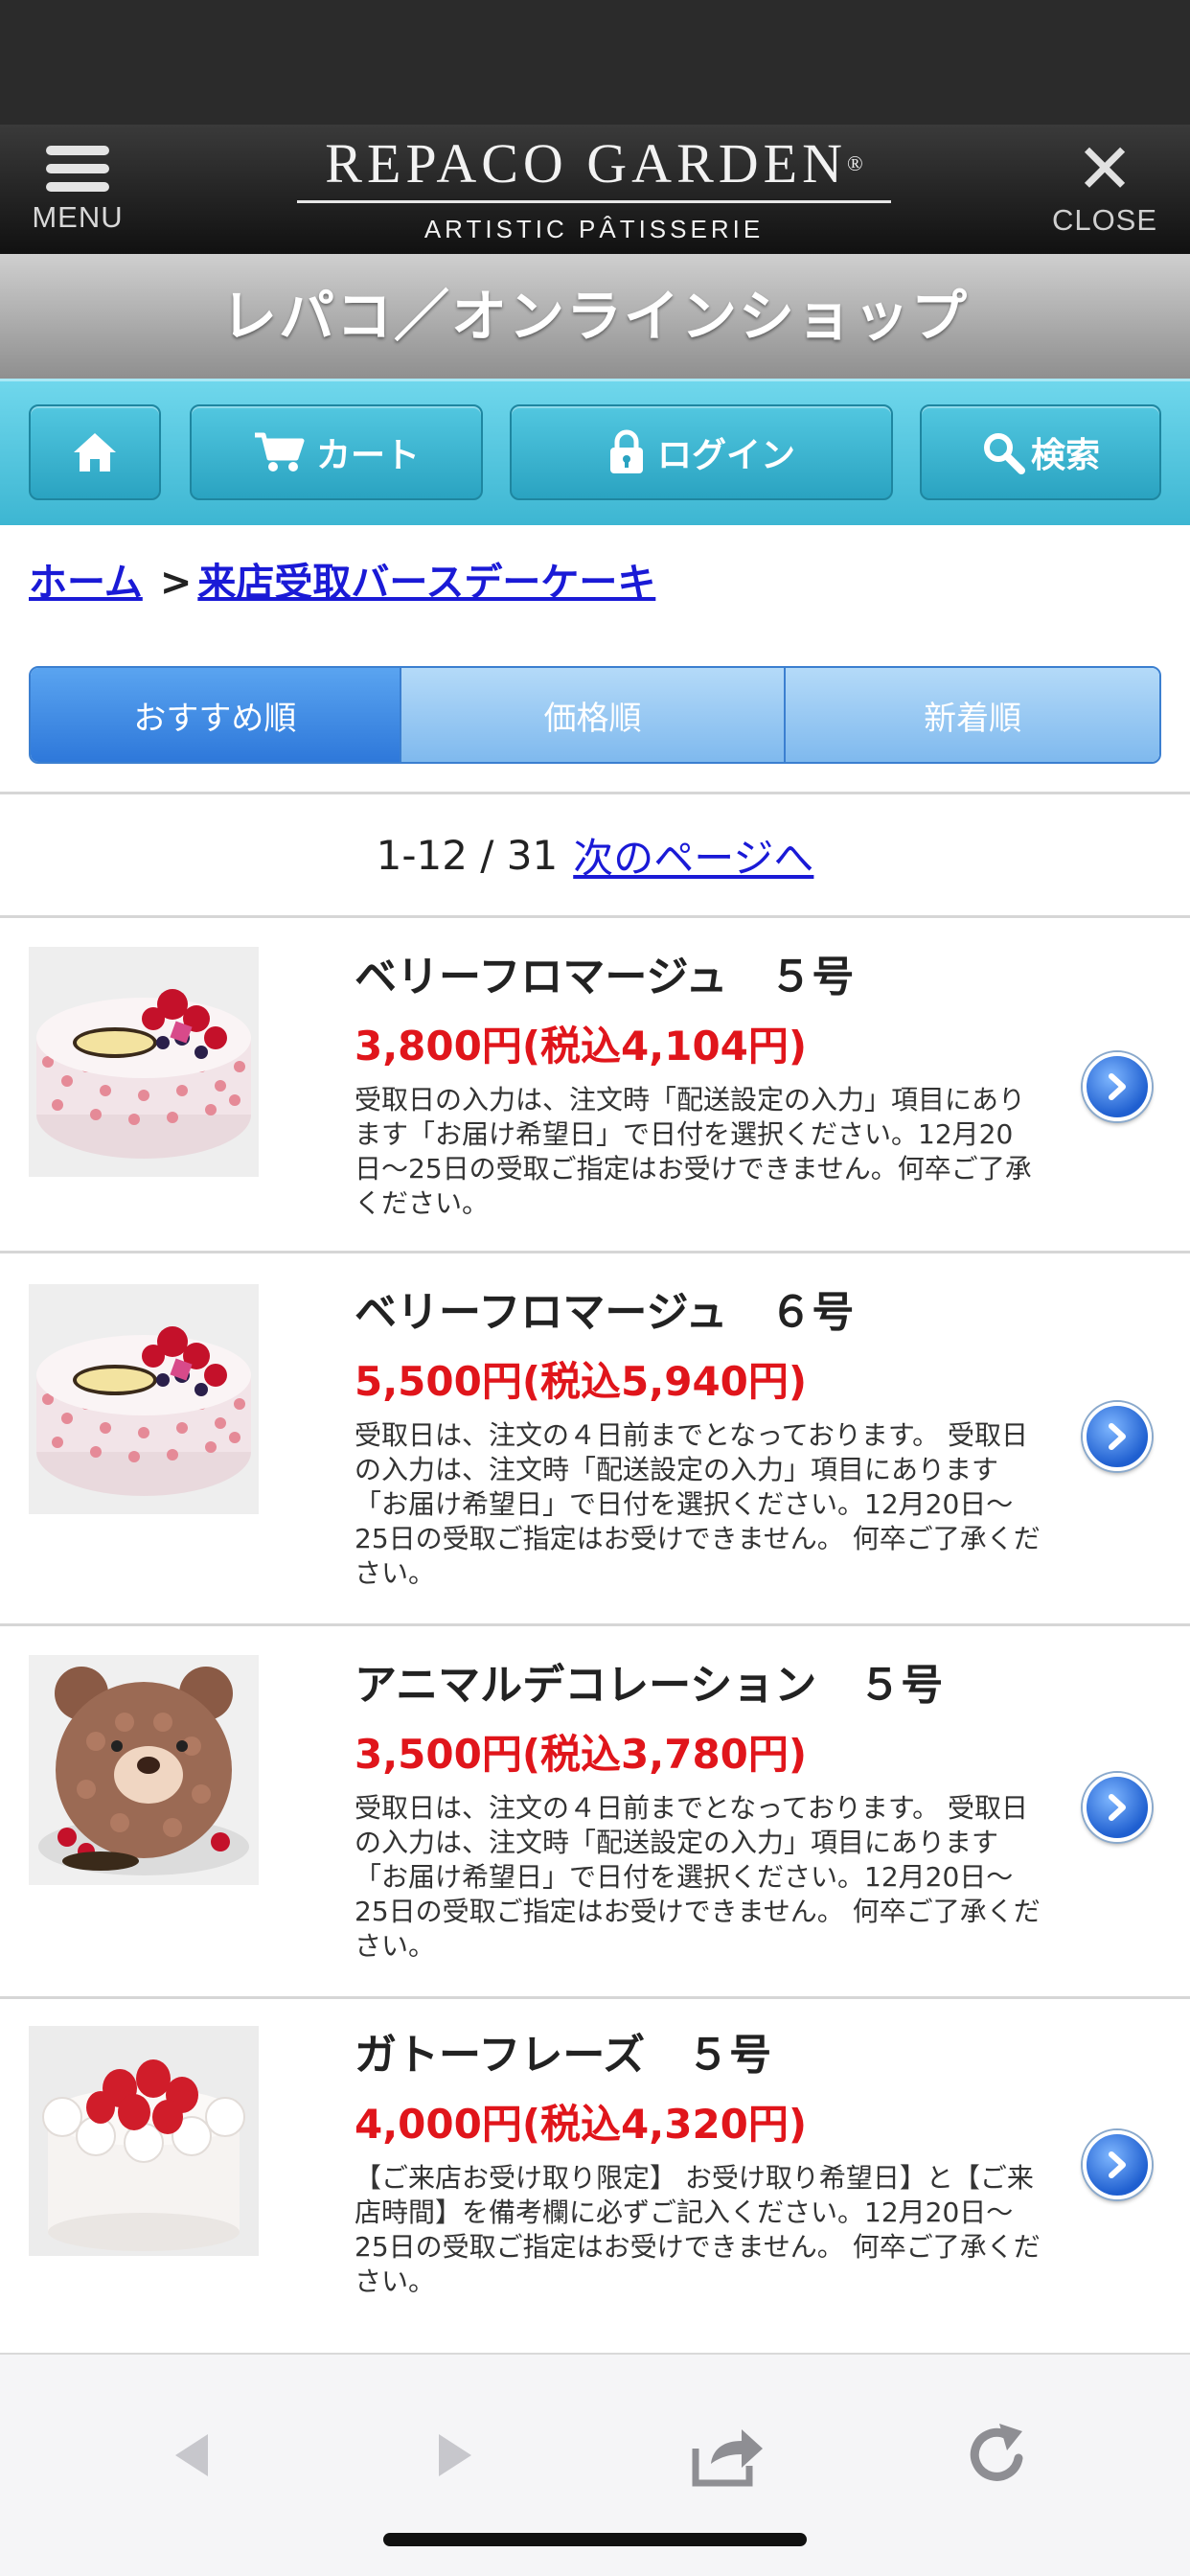 The height and width of the screenshot is (2576, 1190). Describe the element at coordinates (997, 2452) in the screenshot. I see `reload-icon` at that location.